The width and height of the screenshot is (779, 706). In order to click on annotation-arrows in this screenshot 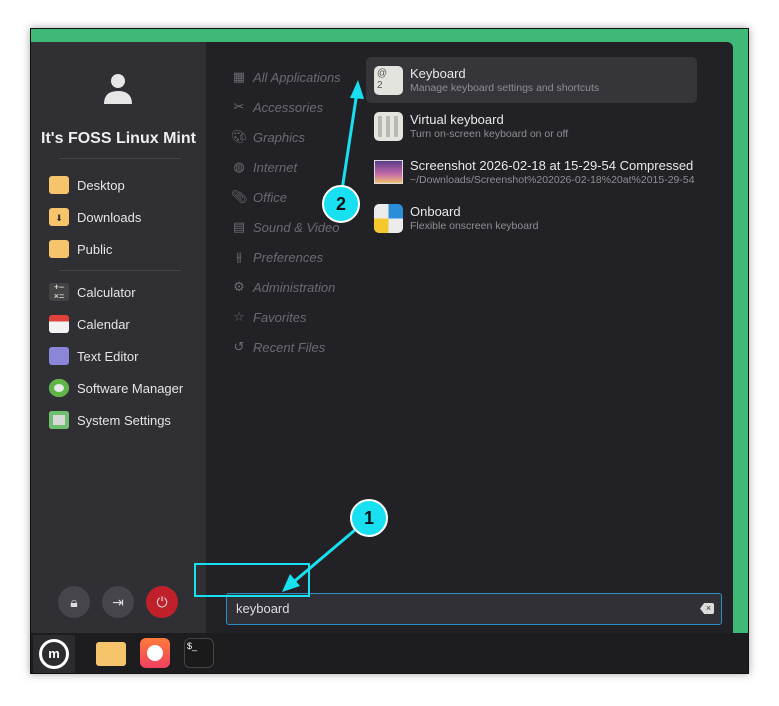, I will do `click(323, 336)`.